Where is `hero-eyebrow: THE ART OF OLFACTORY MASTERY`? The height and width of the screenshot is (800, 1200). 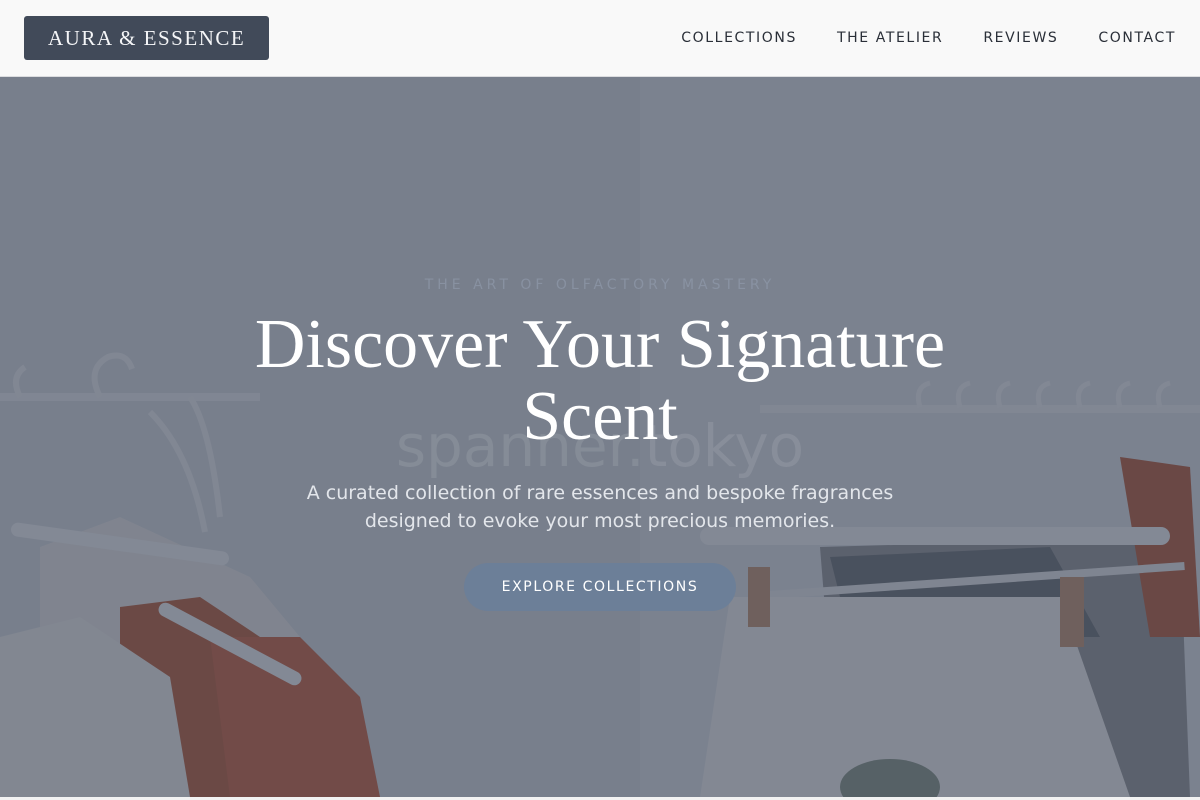
hero-eyebrow: THE ART OF OLFACTORY MASTERY is located at coordinates (600, 285).